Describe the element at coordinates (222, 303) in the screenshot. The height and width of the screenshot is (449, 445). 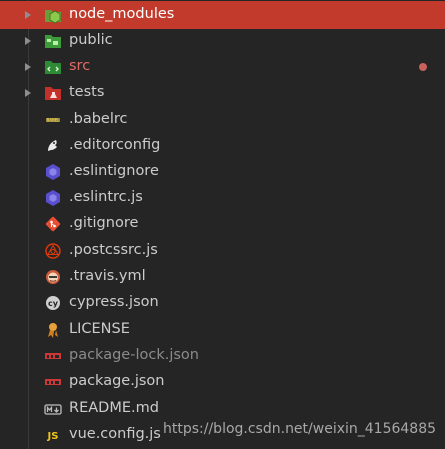
I see `tree-item-cypress: cy cypress.json` at that location.